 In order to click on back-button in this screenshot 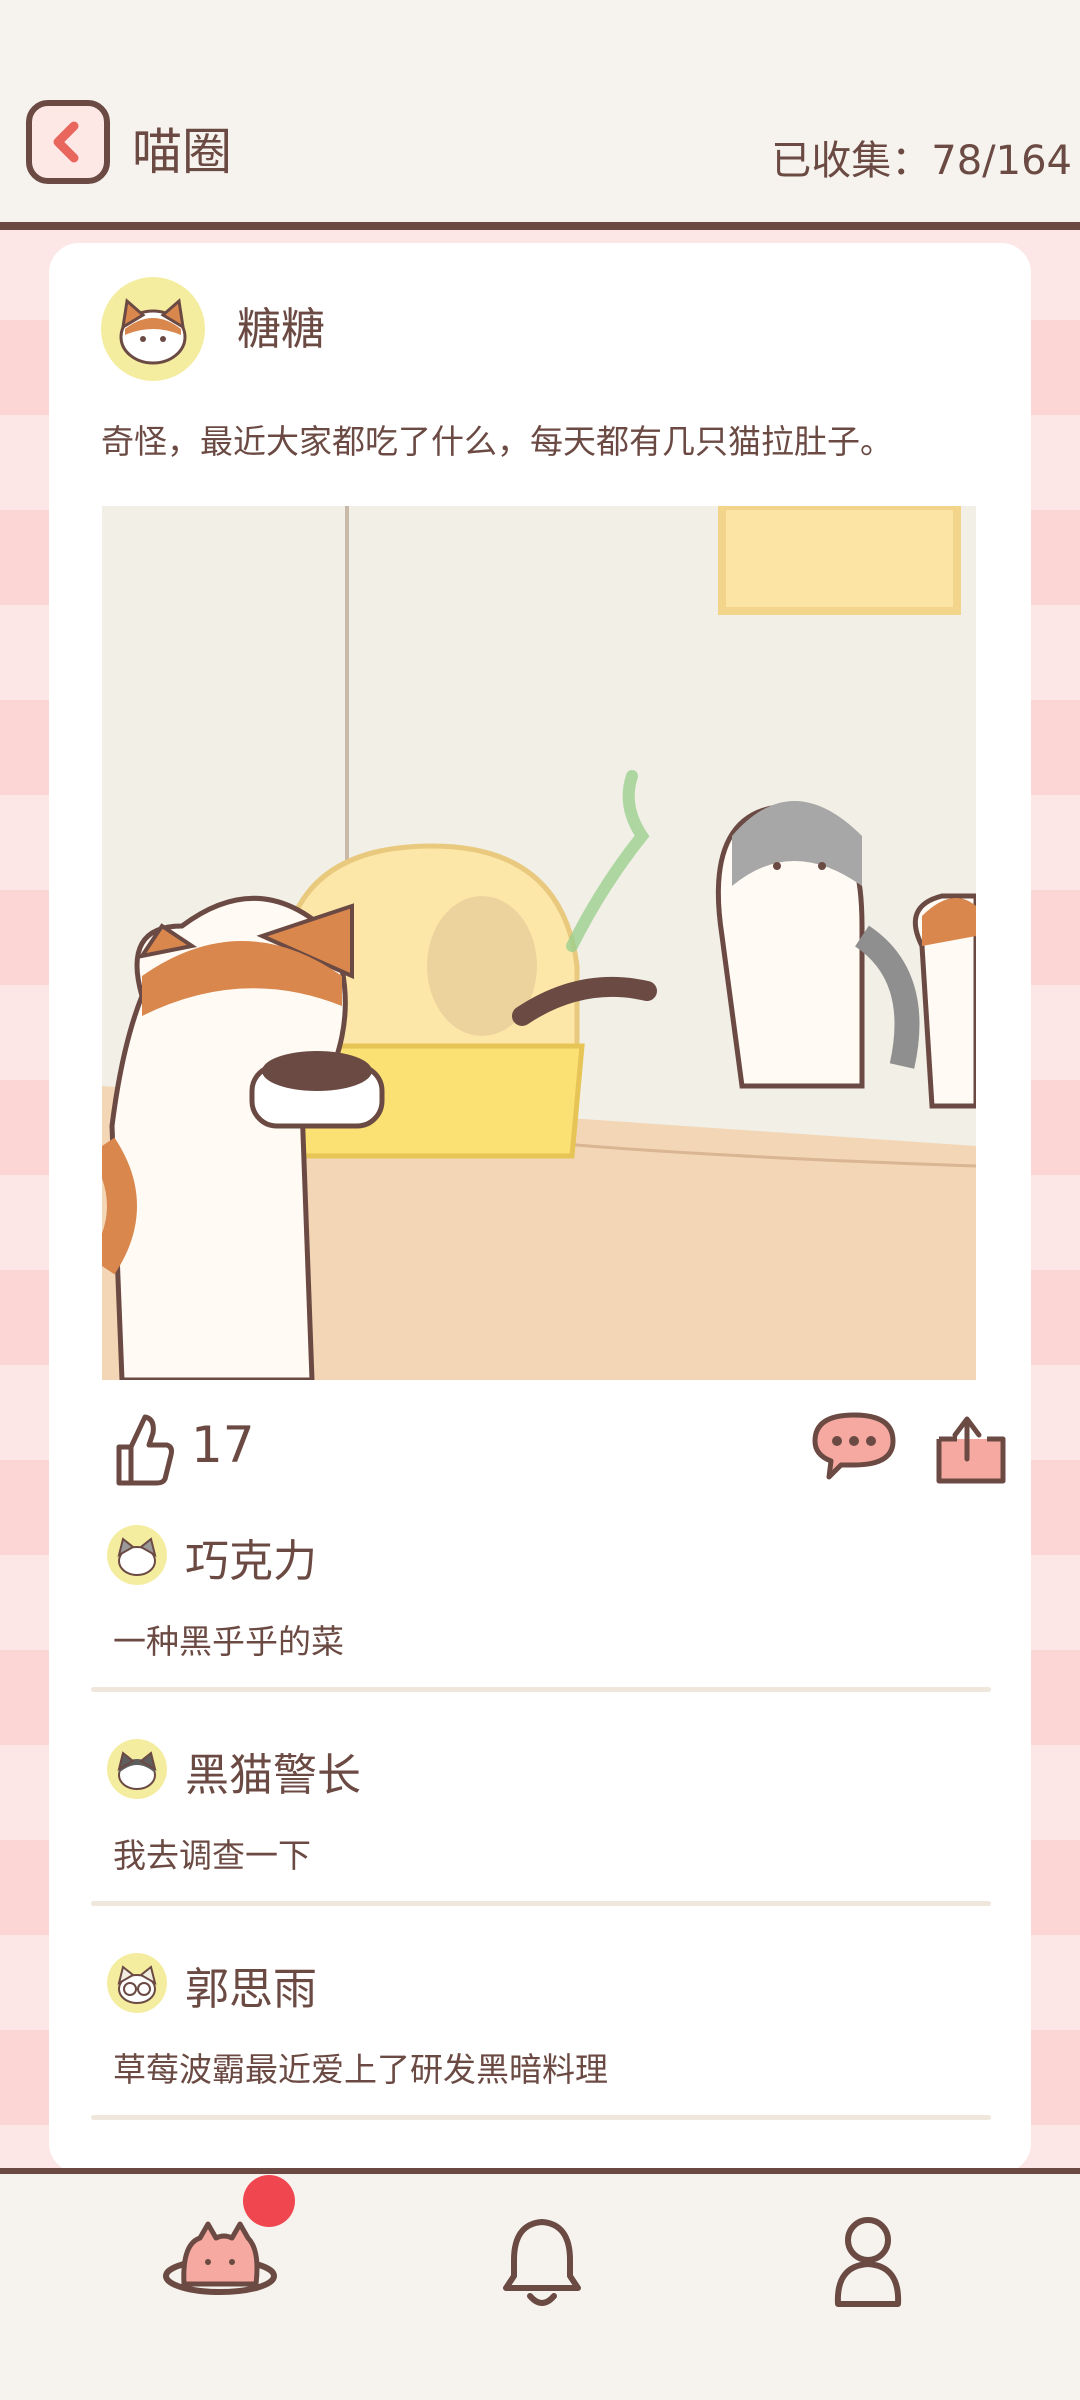, I will do `click(68, 142)`.